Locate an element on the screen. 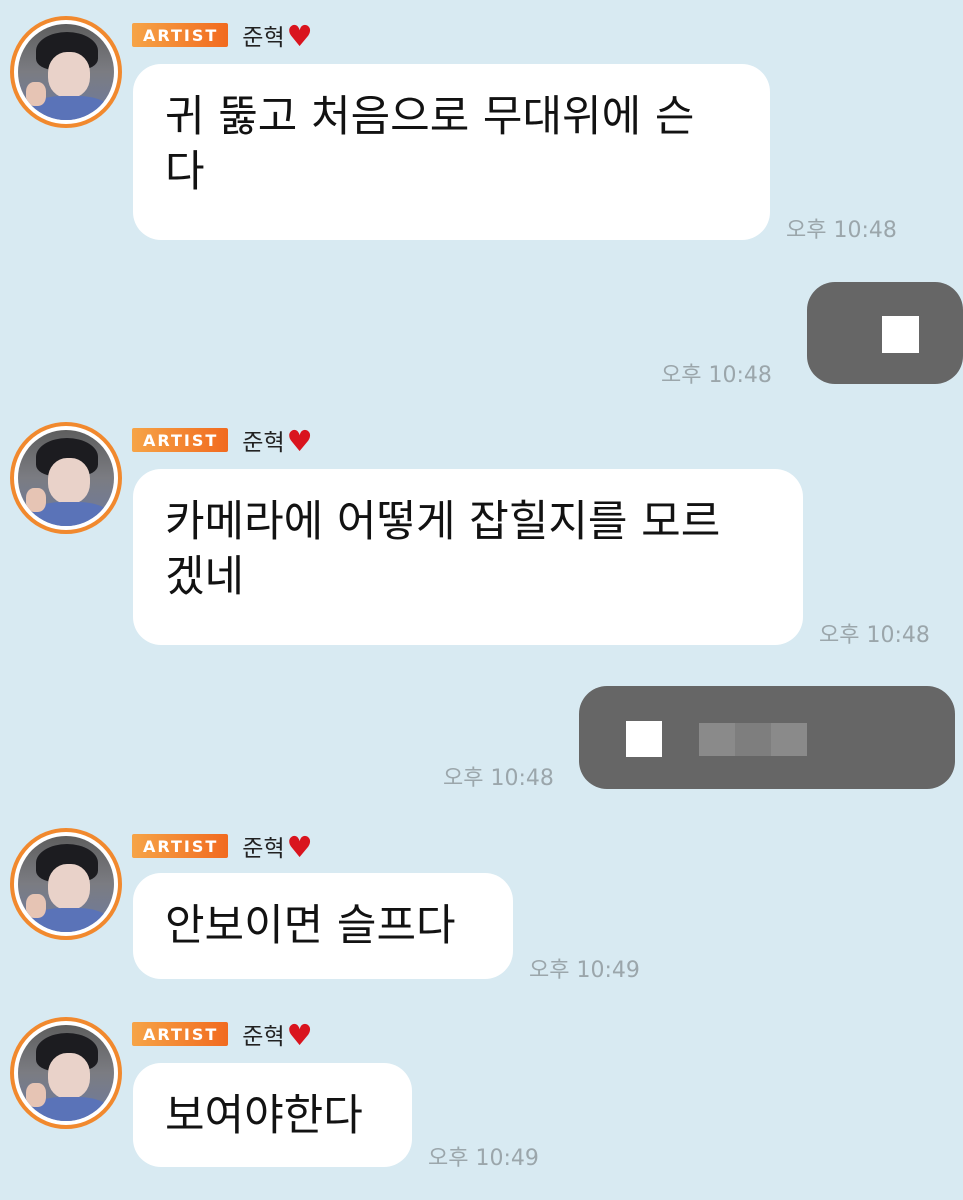  message-bubble: 보여야한다 is located at coordinates (272, 1115).